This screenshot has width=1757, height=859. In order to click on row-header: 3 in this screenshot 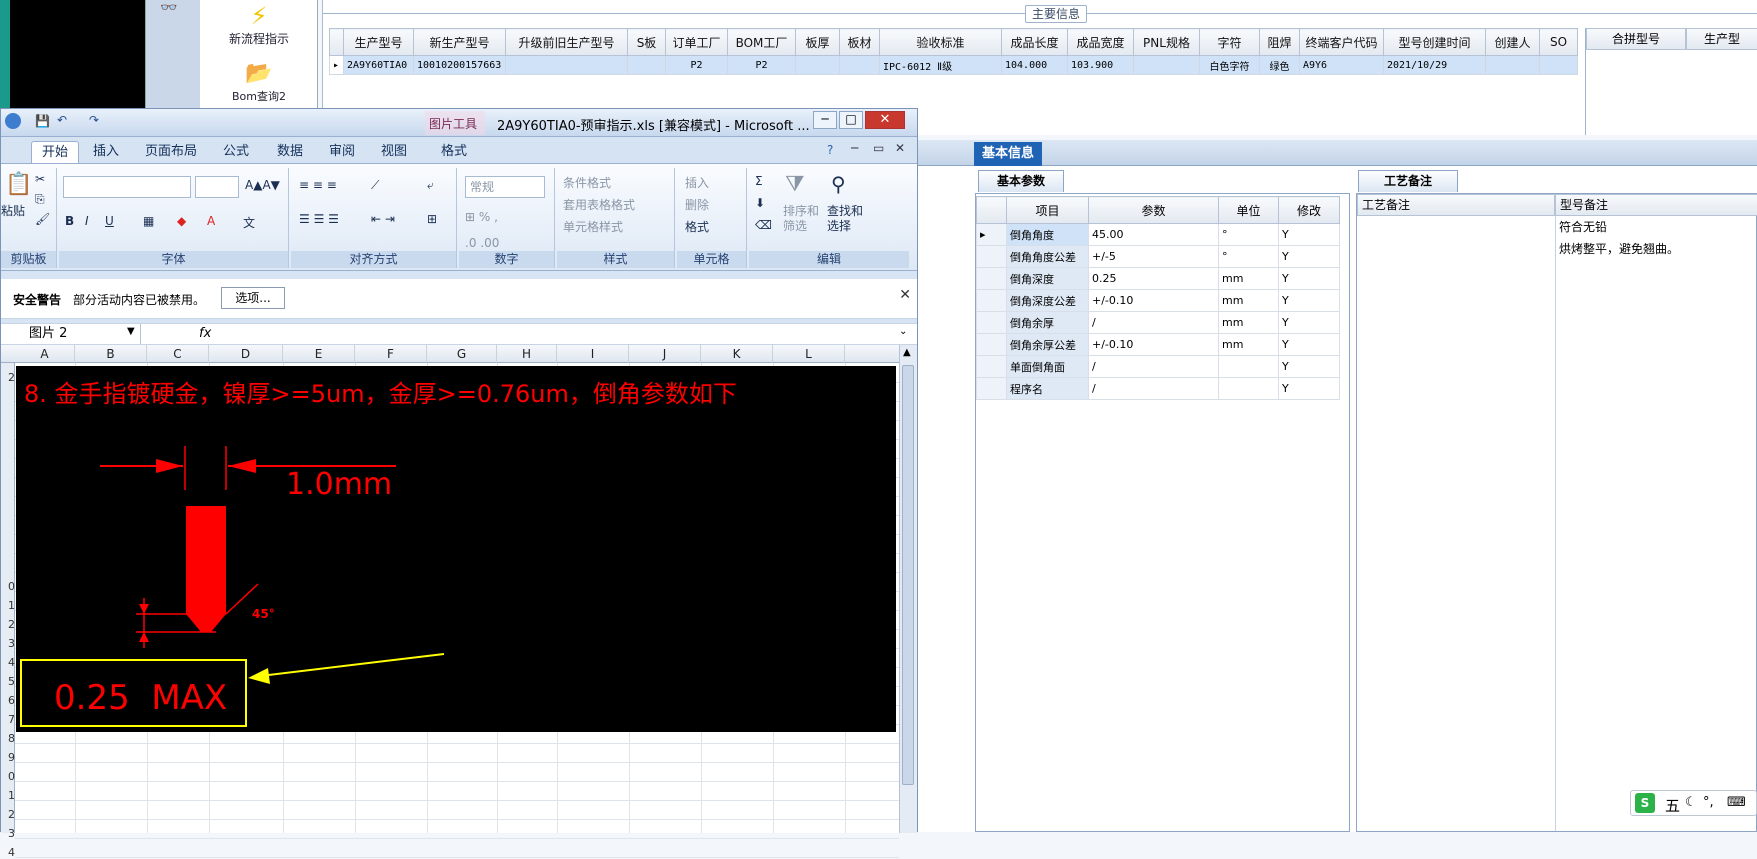, I will do `click(8, 833)`.